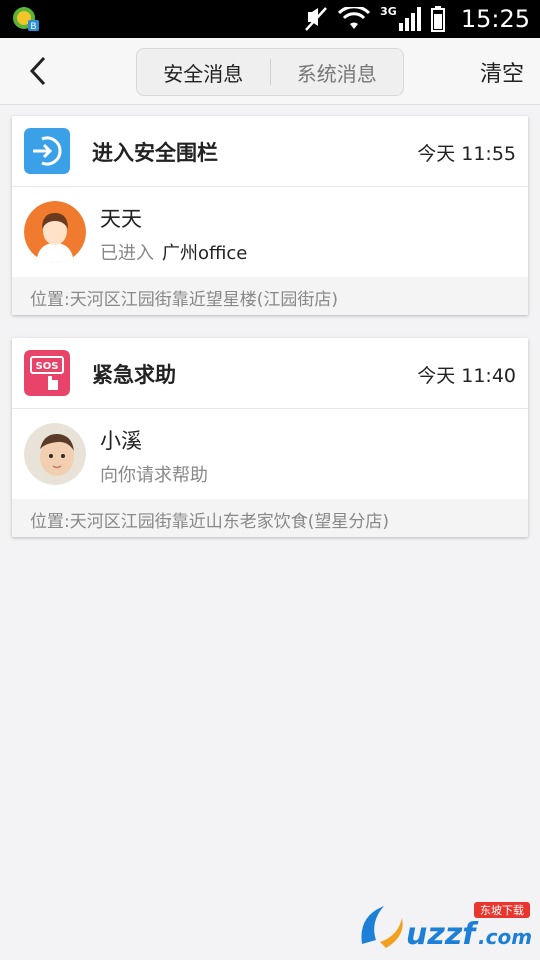 Image resolution: width=540 pixels, height=960 pixels. I want to click on watermark-logo: 东坡下载 uzzf .com, so click(446, 927).